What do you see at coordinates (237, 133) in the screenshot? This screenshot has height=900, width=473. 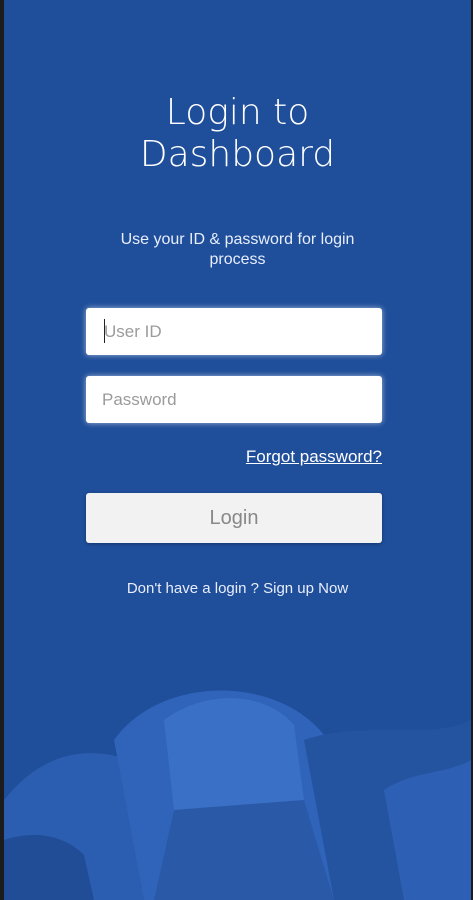 I see `page-title: Login to Dashboard` at bounding box center [237, 133].